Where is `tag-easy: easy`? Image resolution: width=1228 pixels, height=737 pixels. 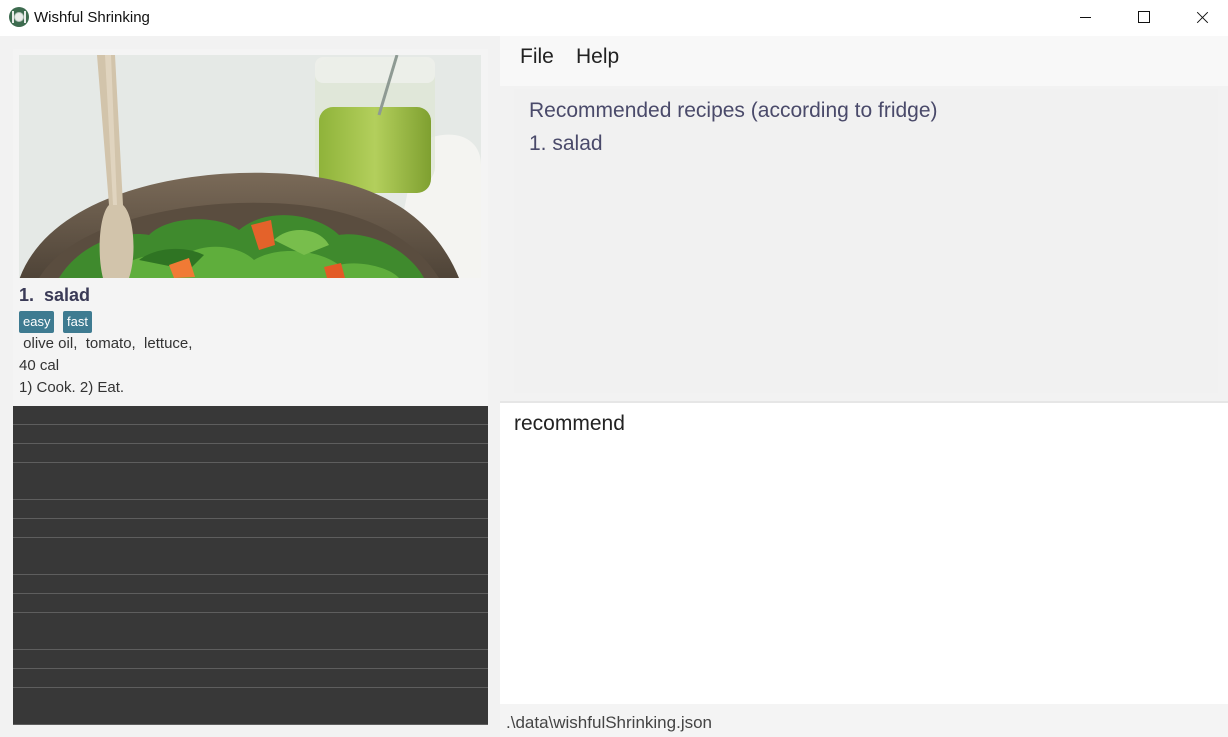
tag-easy: easy is located at coordinates (37, 322).